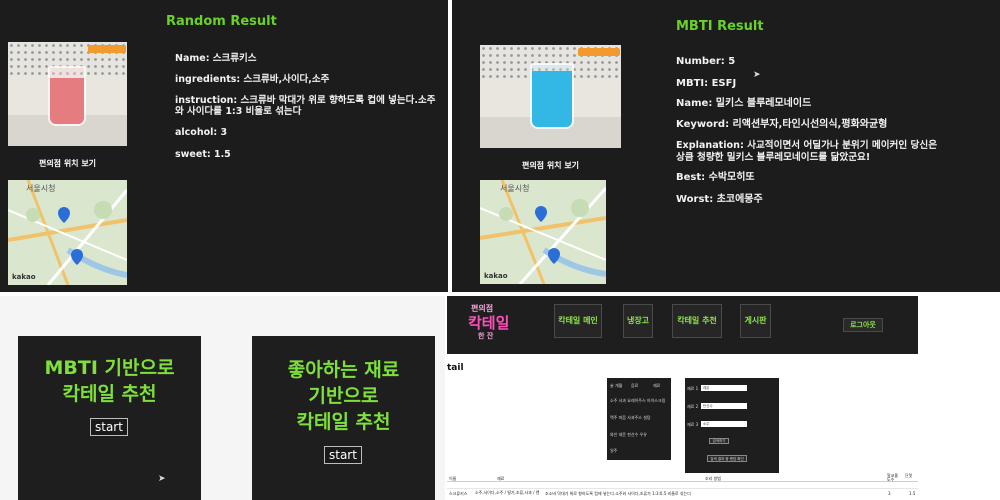 The height and width of the screenshot is (500, 1000). I want to click on card-title-line2: 칵테일 추천, so click(109, 394).